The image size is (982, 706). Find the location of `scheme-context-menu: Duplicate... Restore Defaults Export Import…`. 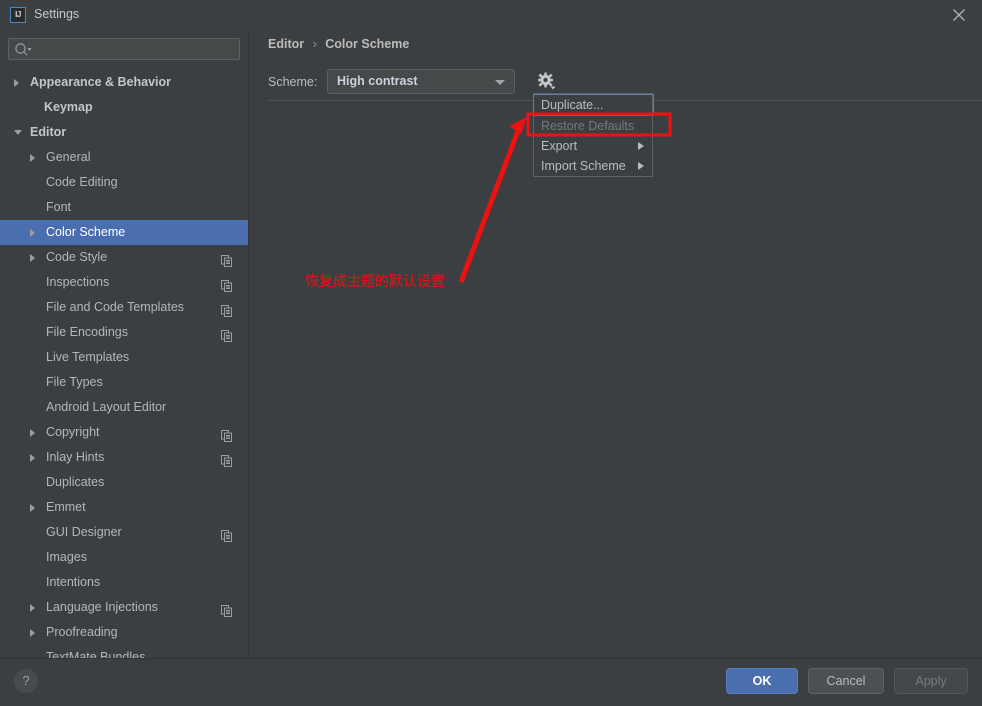

scheme-context-menu: Duplicate... Restore Defaults Export Import… is located at coordinates (593, 135).